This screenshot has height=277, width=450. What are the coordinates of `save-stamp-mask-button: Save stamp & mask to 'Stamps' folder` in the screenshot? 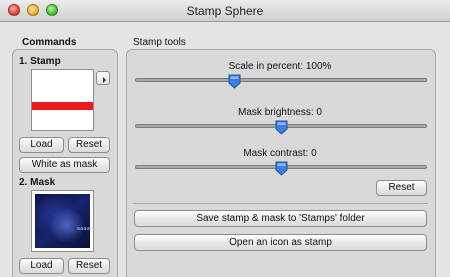 It's located at (280, 218).